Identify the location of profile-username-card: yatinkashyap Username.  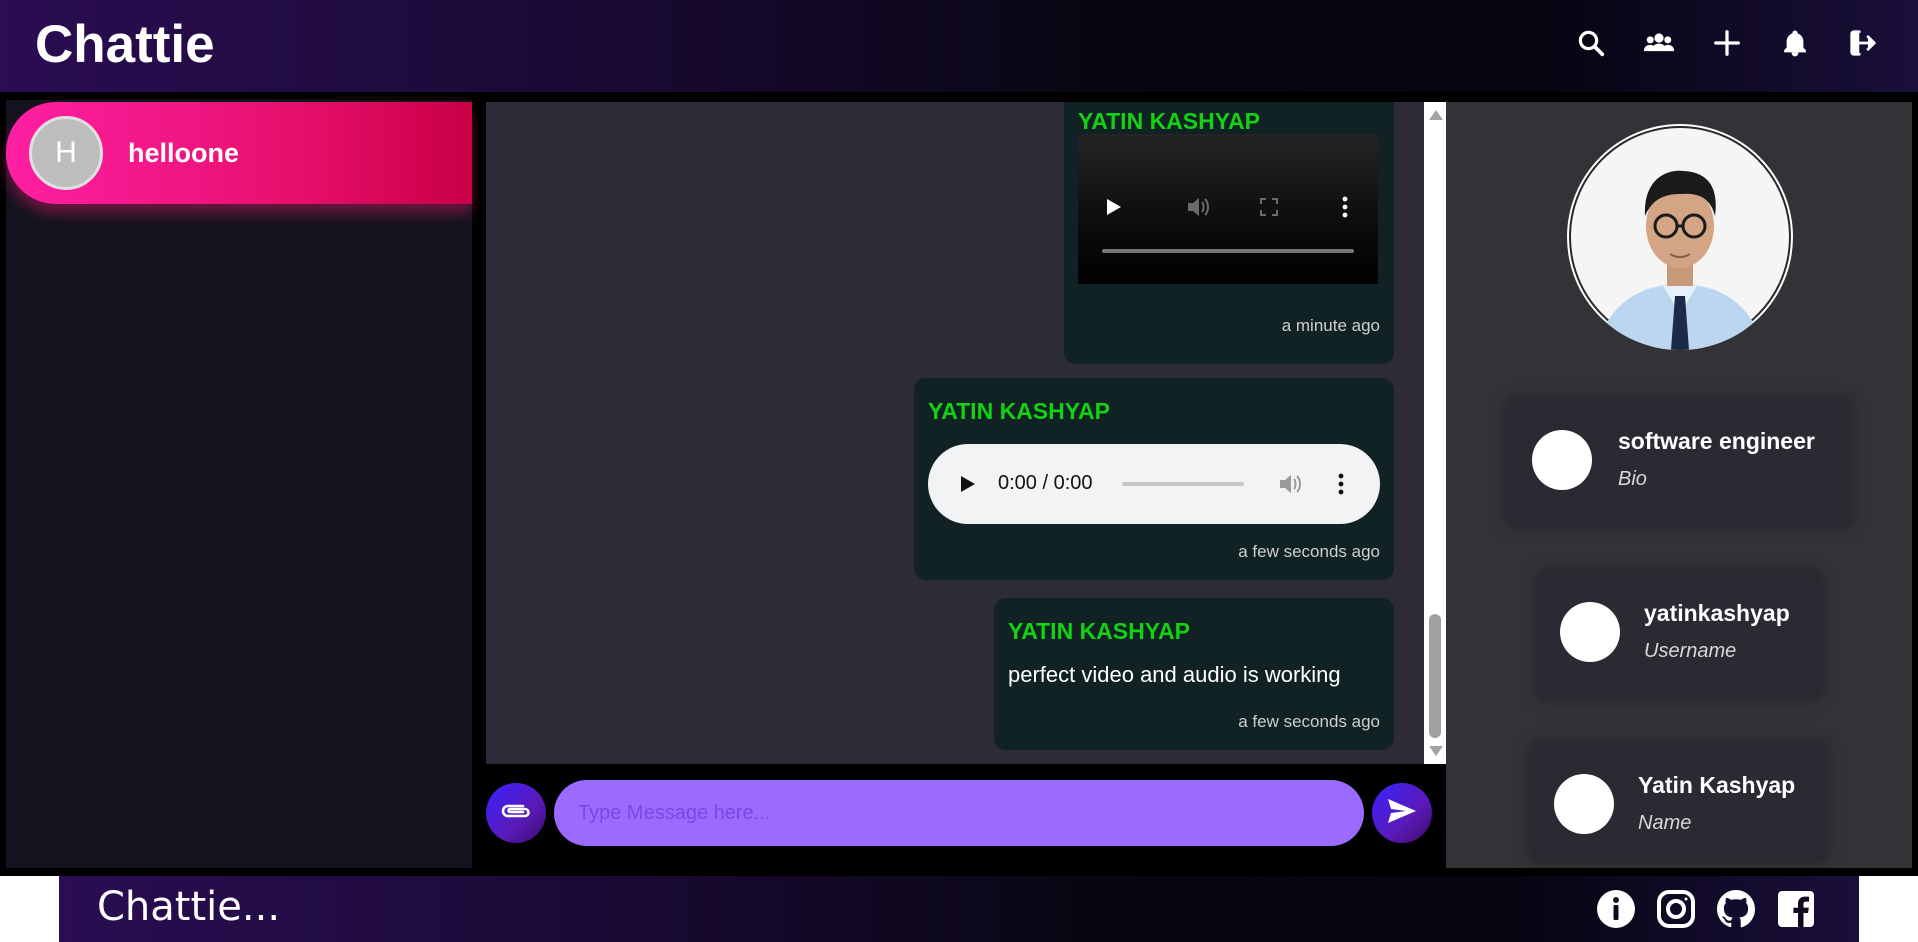
(1679, 635).